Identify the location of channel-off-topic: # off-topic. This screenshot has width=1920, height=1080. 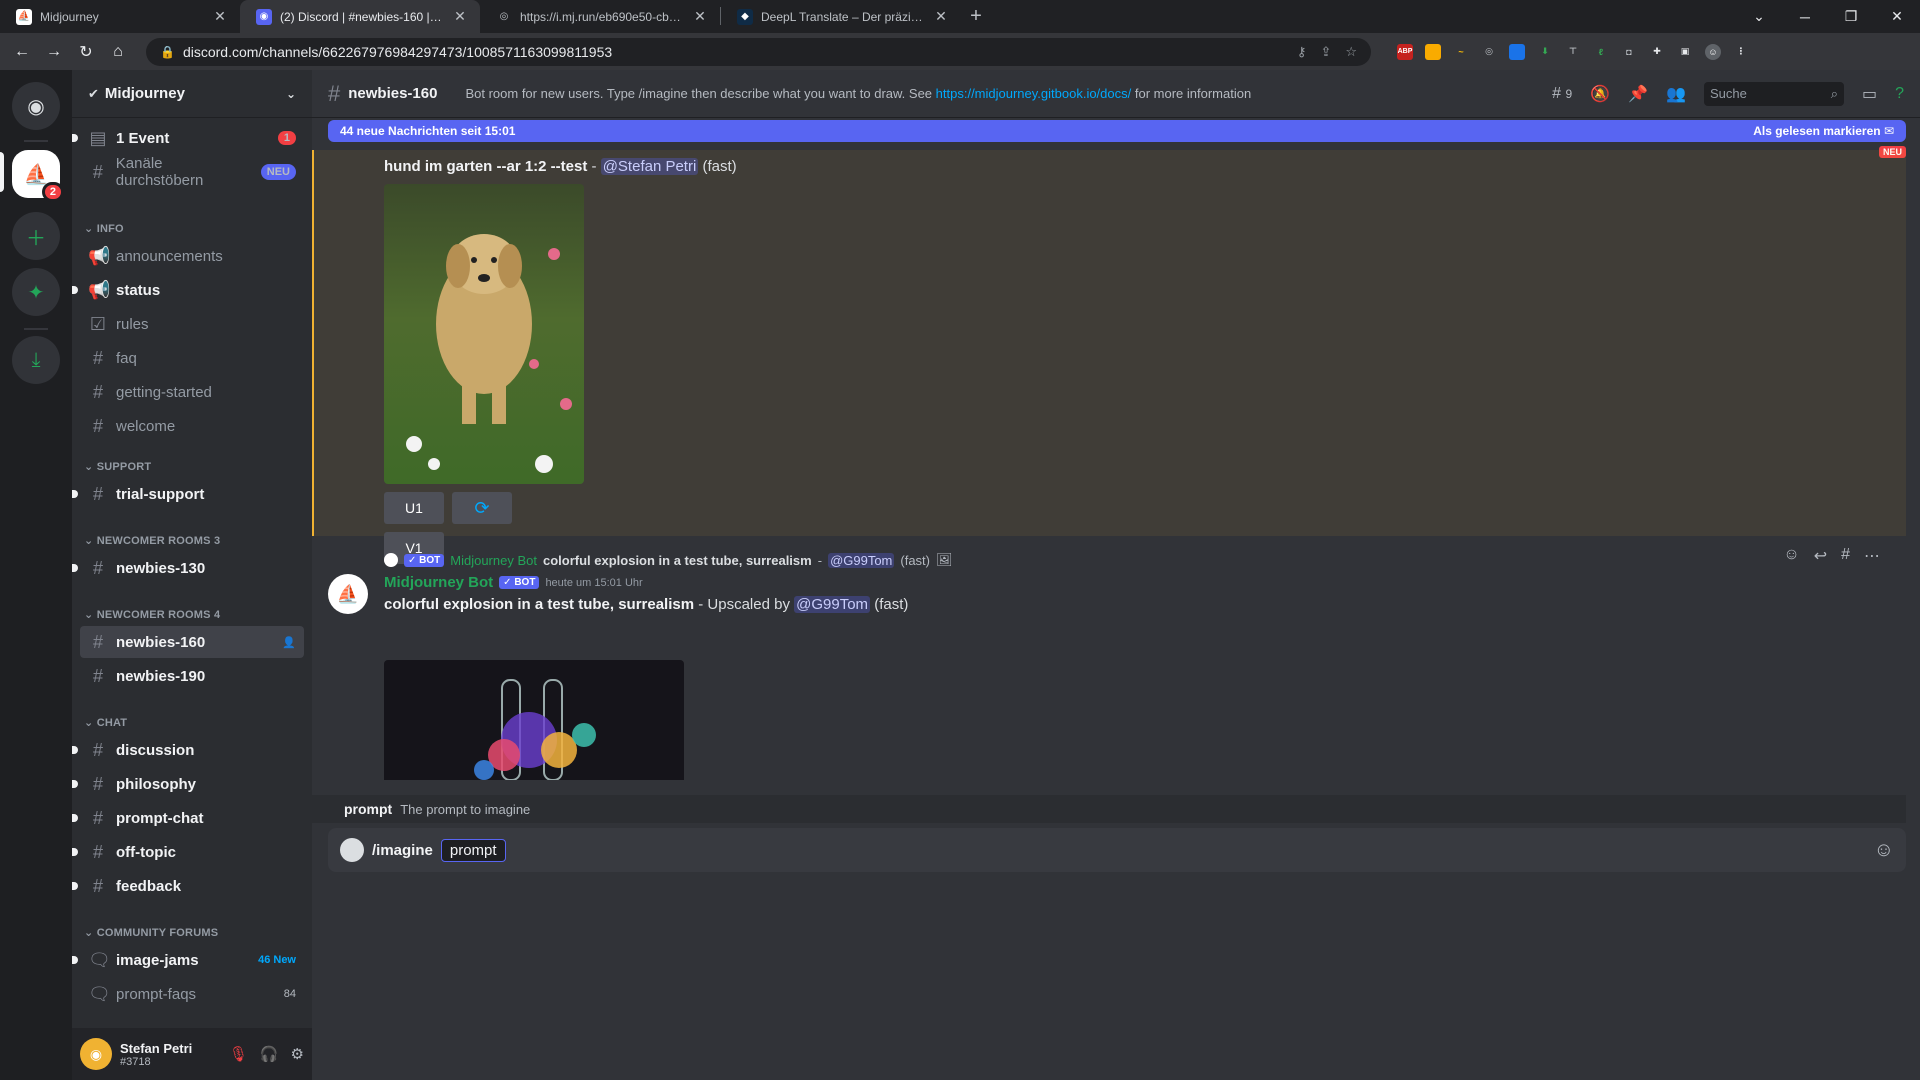
(188, 852).